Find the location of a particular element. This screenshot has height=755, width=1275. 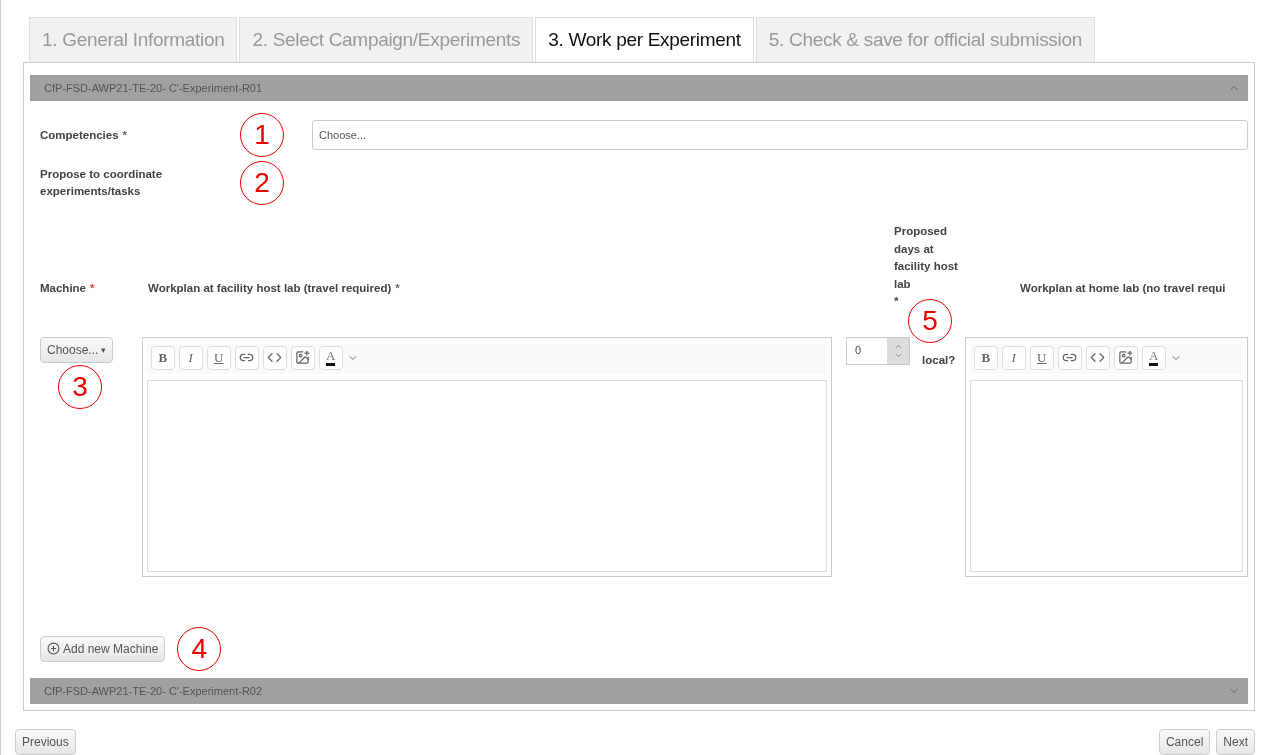

wizard-tab: 3. Work per Experiment is located at coordinates (644, 40).